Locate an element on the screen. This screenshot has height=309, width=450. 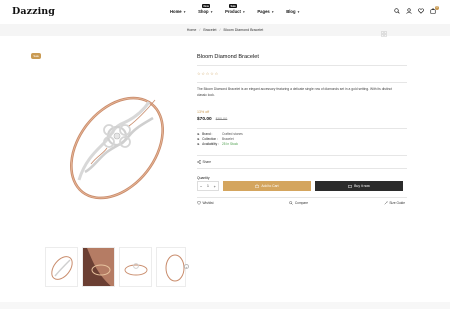
user-icon is located at coordinates (409, 11).